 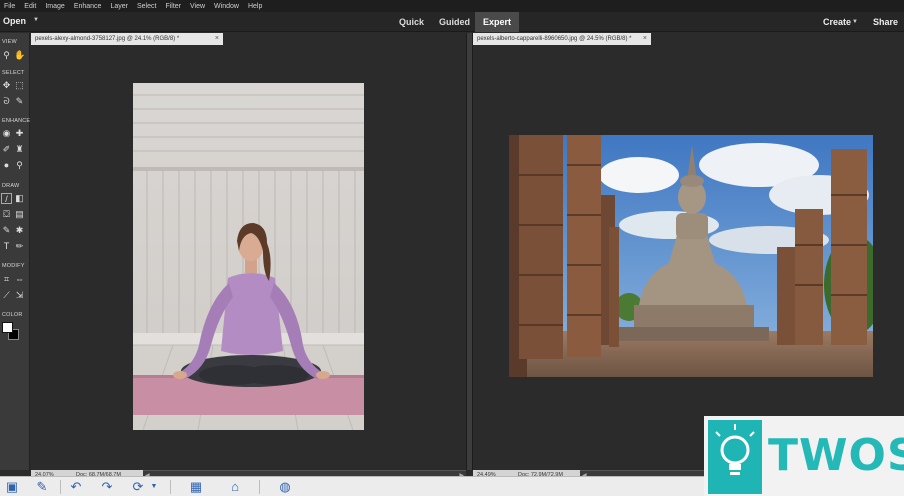 What do you see at coordinates (107, 487) in the screenshot?
I see `redo-icon: ↷` at bounding box center [107, 487].